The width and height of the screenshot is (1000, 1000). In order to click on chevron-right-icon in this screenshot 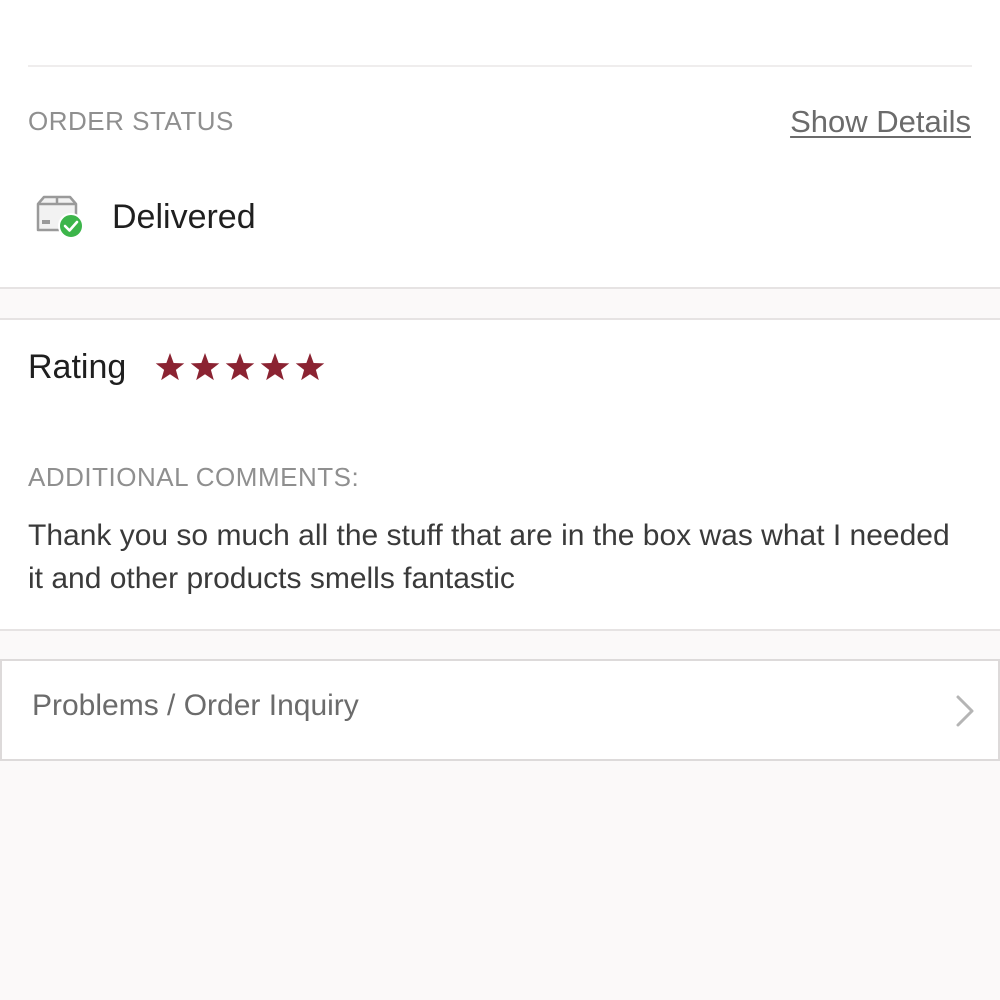, I will do `click(965, 711)`.